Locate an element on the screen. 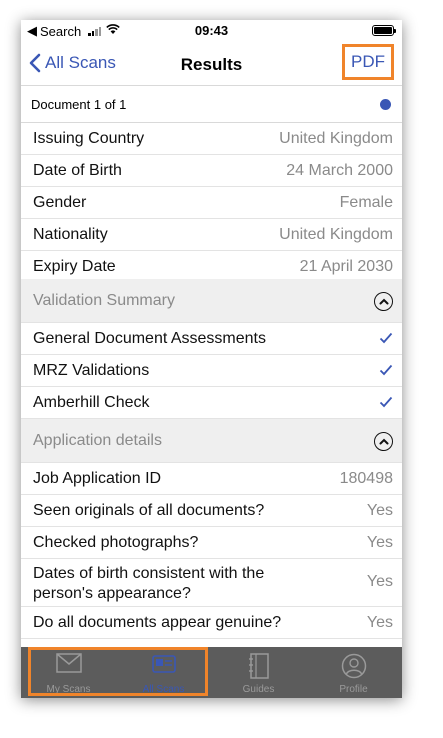  application-key: Job Application ID is located at coordinates (97, 478).